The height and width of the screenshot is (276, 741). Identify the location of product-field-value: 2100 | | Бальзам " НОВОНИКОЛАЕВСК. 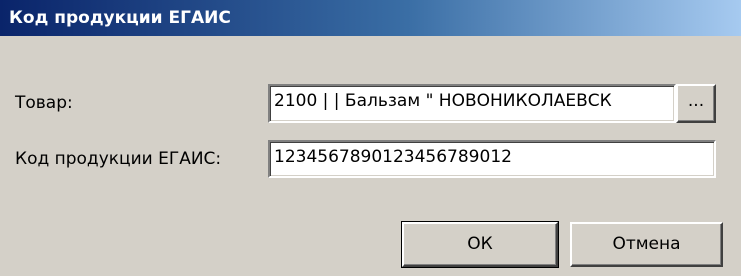
(443, 101).